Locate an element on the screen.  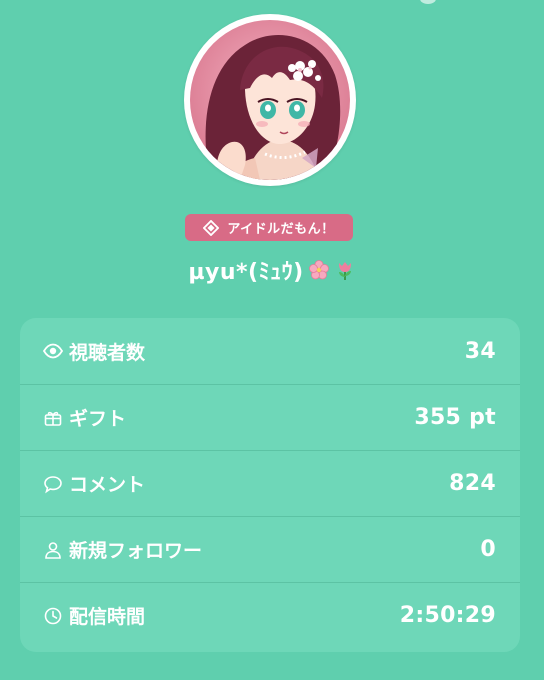
stat-value: 824 is located at coordinates (472, 483).